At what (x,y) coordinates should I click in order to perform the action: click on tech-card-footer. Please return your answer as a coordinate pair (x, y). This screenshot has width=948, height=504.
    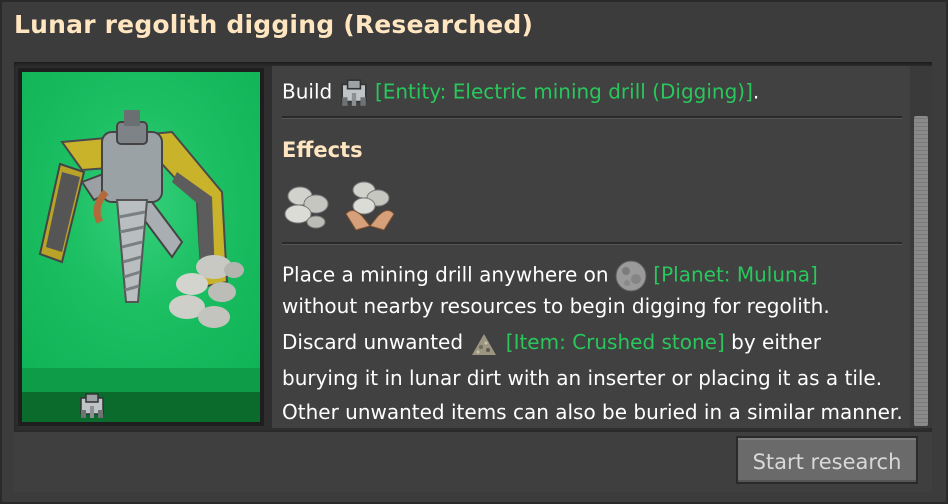
    Looking at the image, I should click on (141, 407).